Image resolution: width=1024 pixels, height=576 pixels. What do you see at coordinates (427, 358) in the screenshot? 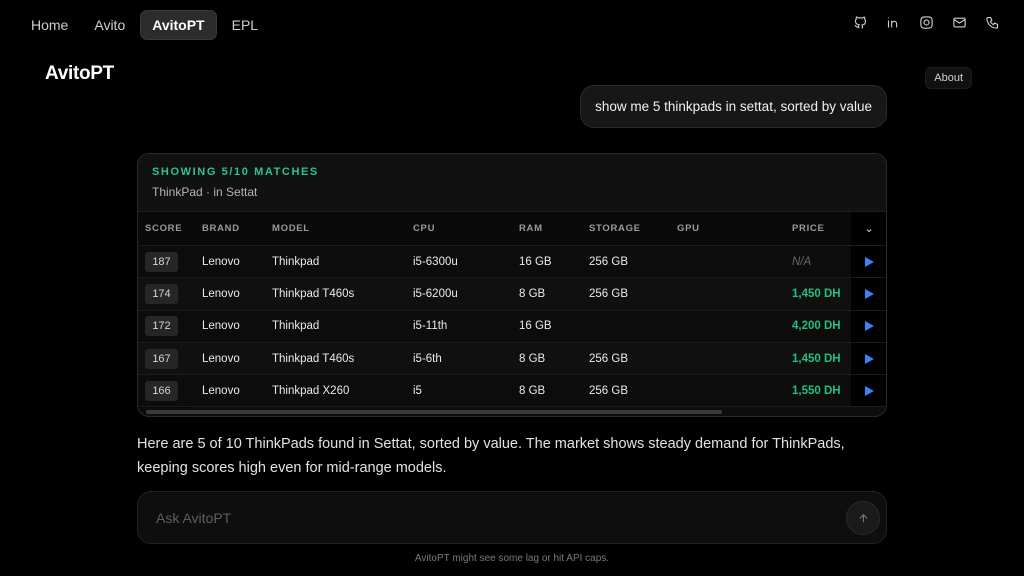
I see `cpu-cell: i5-6th` at bounding box center [427, 358].